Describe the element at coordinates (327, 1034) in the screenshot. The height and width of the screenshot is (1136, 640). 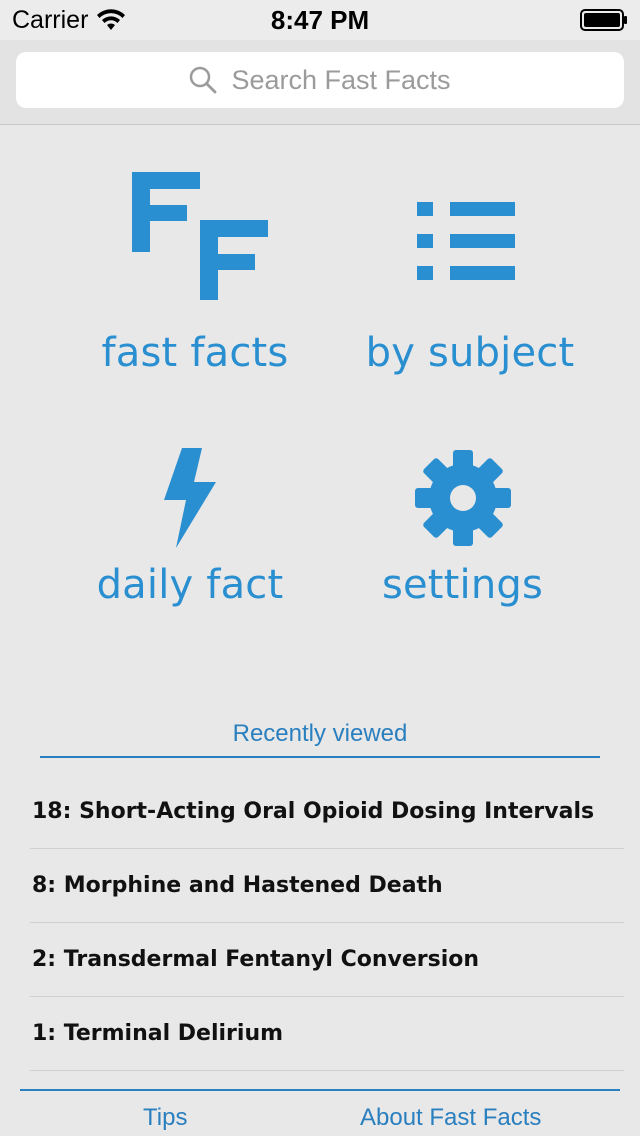
I see `list-item: 1: Terminal Delirium` at that location.